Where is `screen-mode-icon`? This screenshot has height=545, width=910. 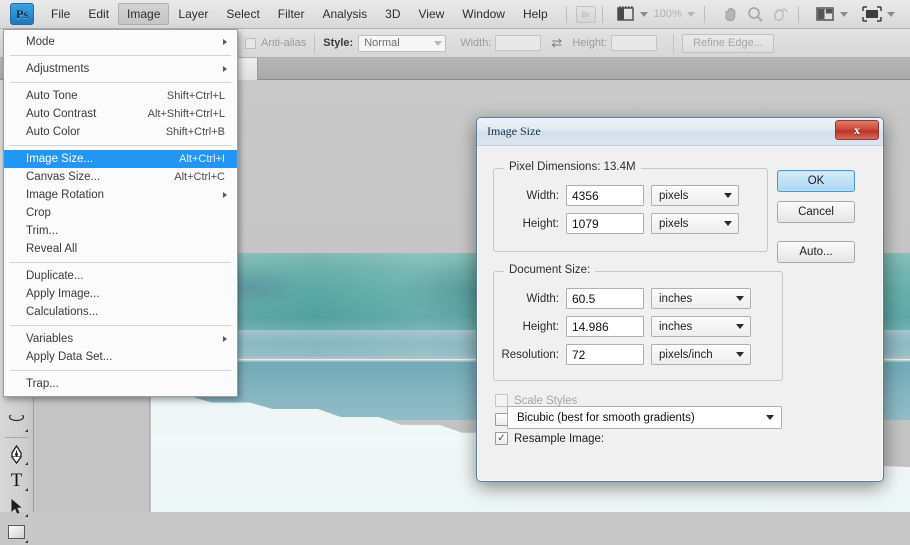
screen-mode-icon is located at coordinates (625, 14).